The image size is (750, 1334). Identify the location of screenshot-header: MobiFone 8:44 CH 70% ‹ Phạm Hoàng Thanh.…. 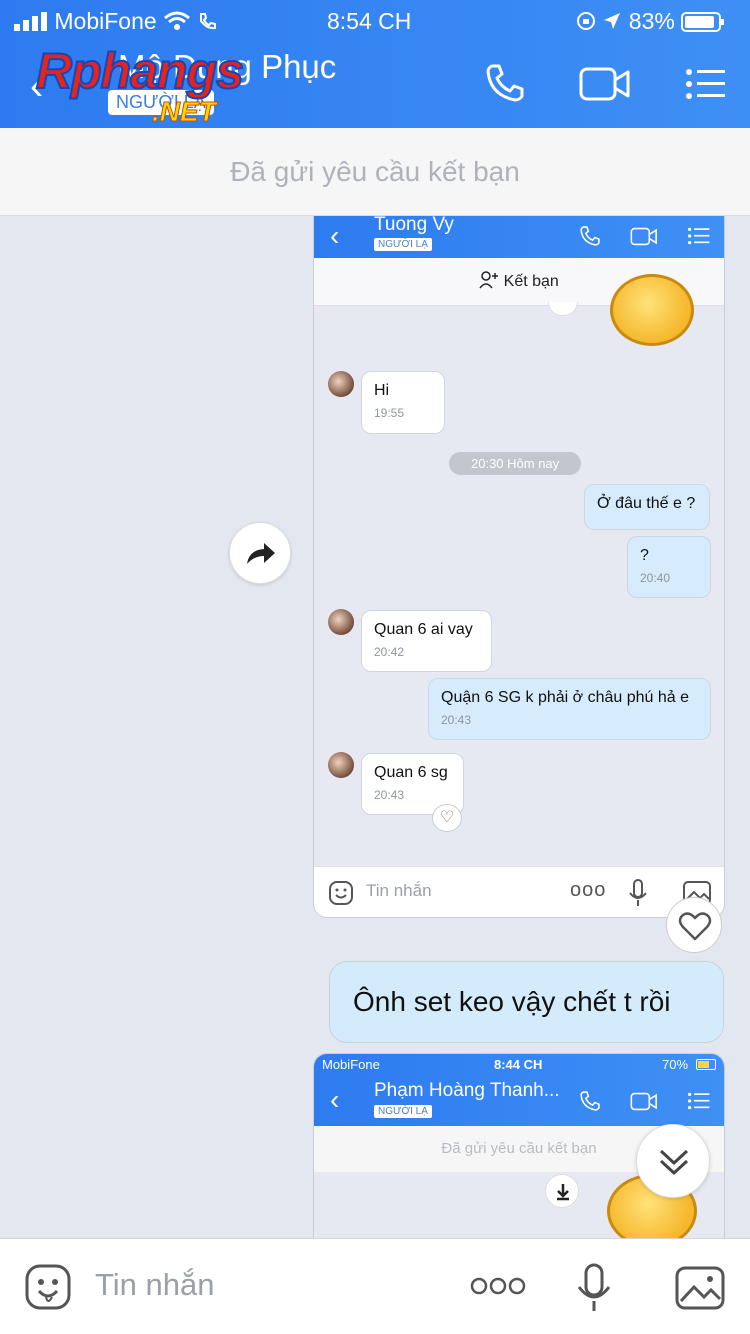
(519, 1090).